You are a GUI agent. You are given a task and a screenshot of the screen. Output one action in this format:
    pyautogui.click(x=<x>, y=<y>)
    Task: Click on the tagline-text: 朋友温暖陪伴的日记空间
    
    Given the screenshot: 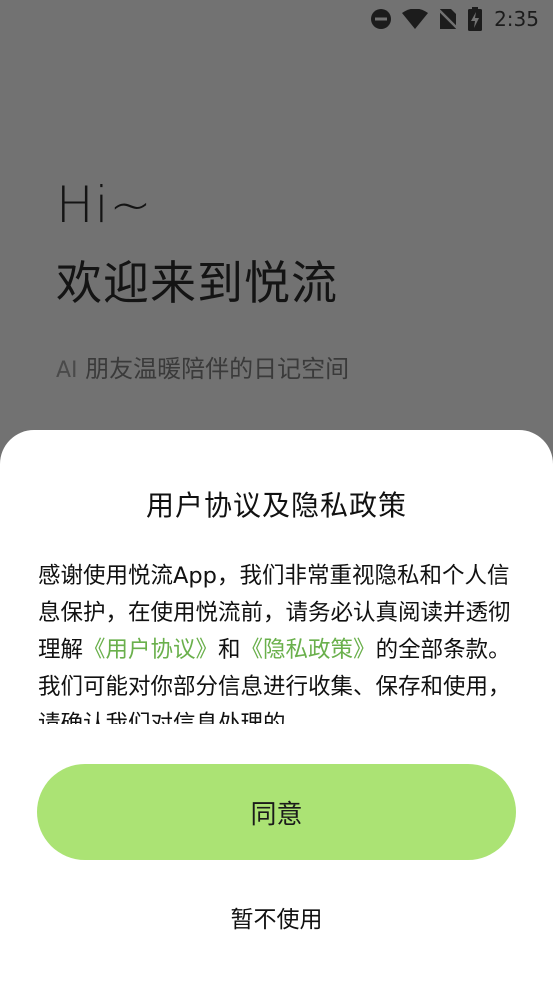 What is the action you would take?
    pyautogui.click(x=213, y=369)
    